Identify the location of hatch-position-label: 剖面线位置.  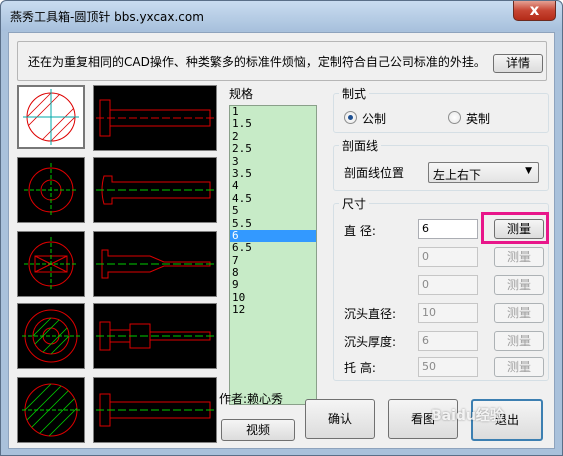
(374, 173).